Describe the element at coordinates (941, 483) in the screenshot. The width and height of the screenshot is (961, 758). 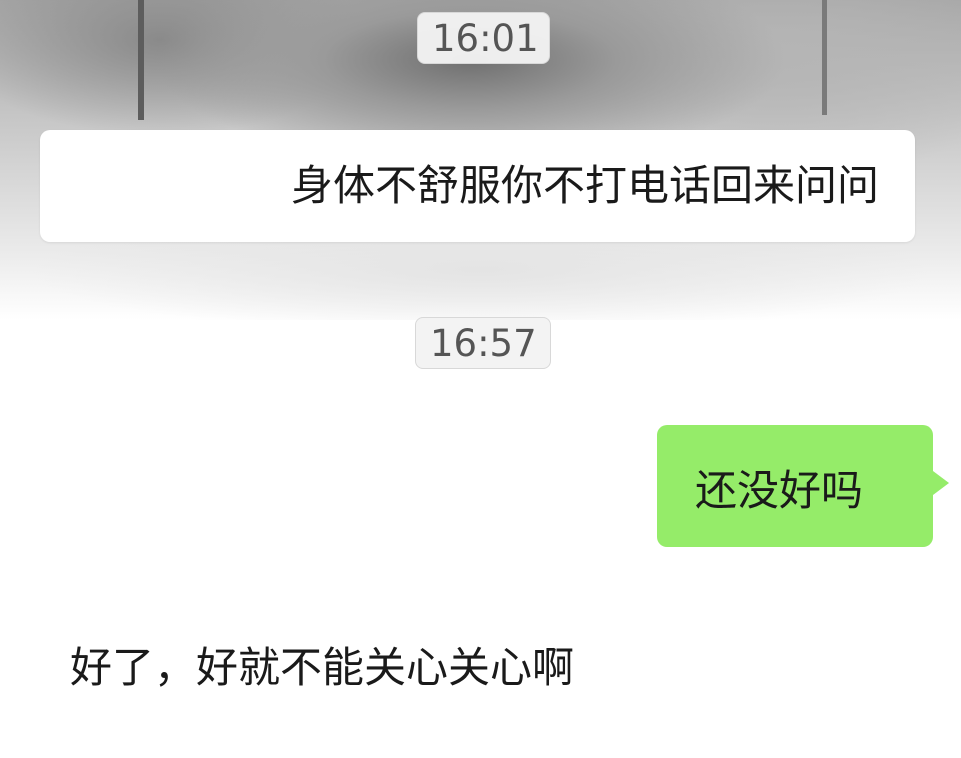
I see `bubble-tail` at that location.